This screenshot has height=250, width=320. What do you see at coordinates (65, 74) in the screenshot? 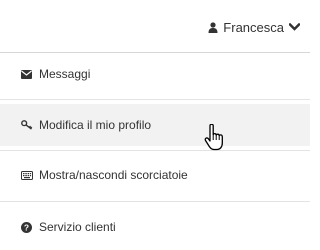
I see `menu-item-label: Messaggi` at bounding box center [65, 74].